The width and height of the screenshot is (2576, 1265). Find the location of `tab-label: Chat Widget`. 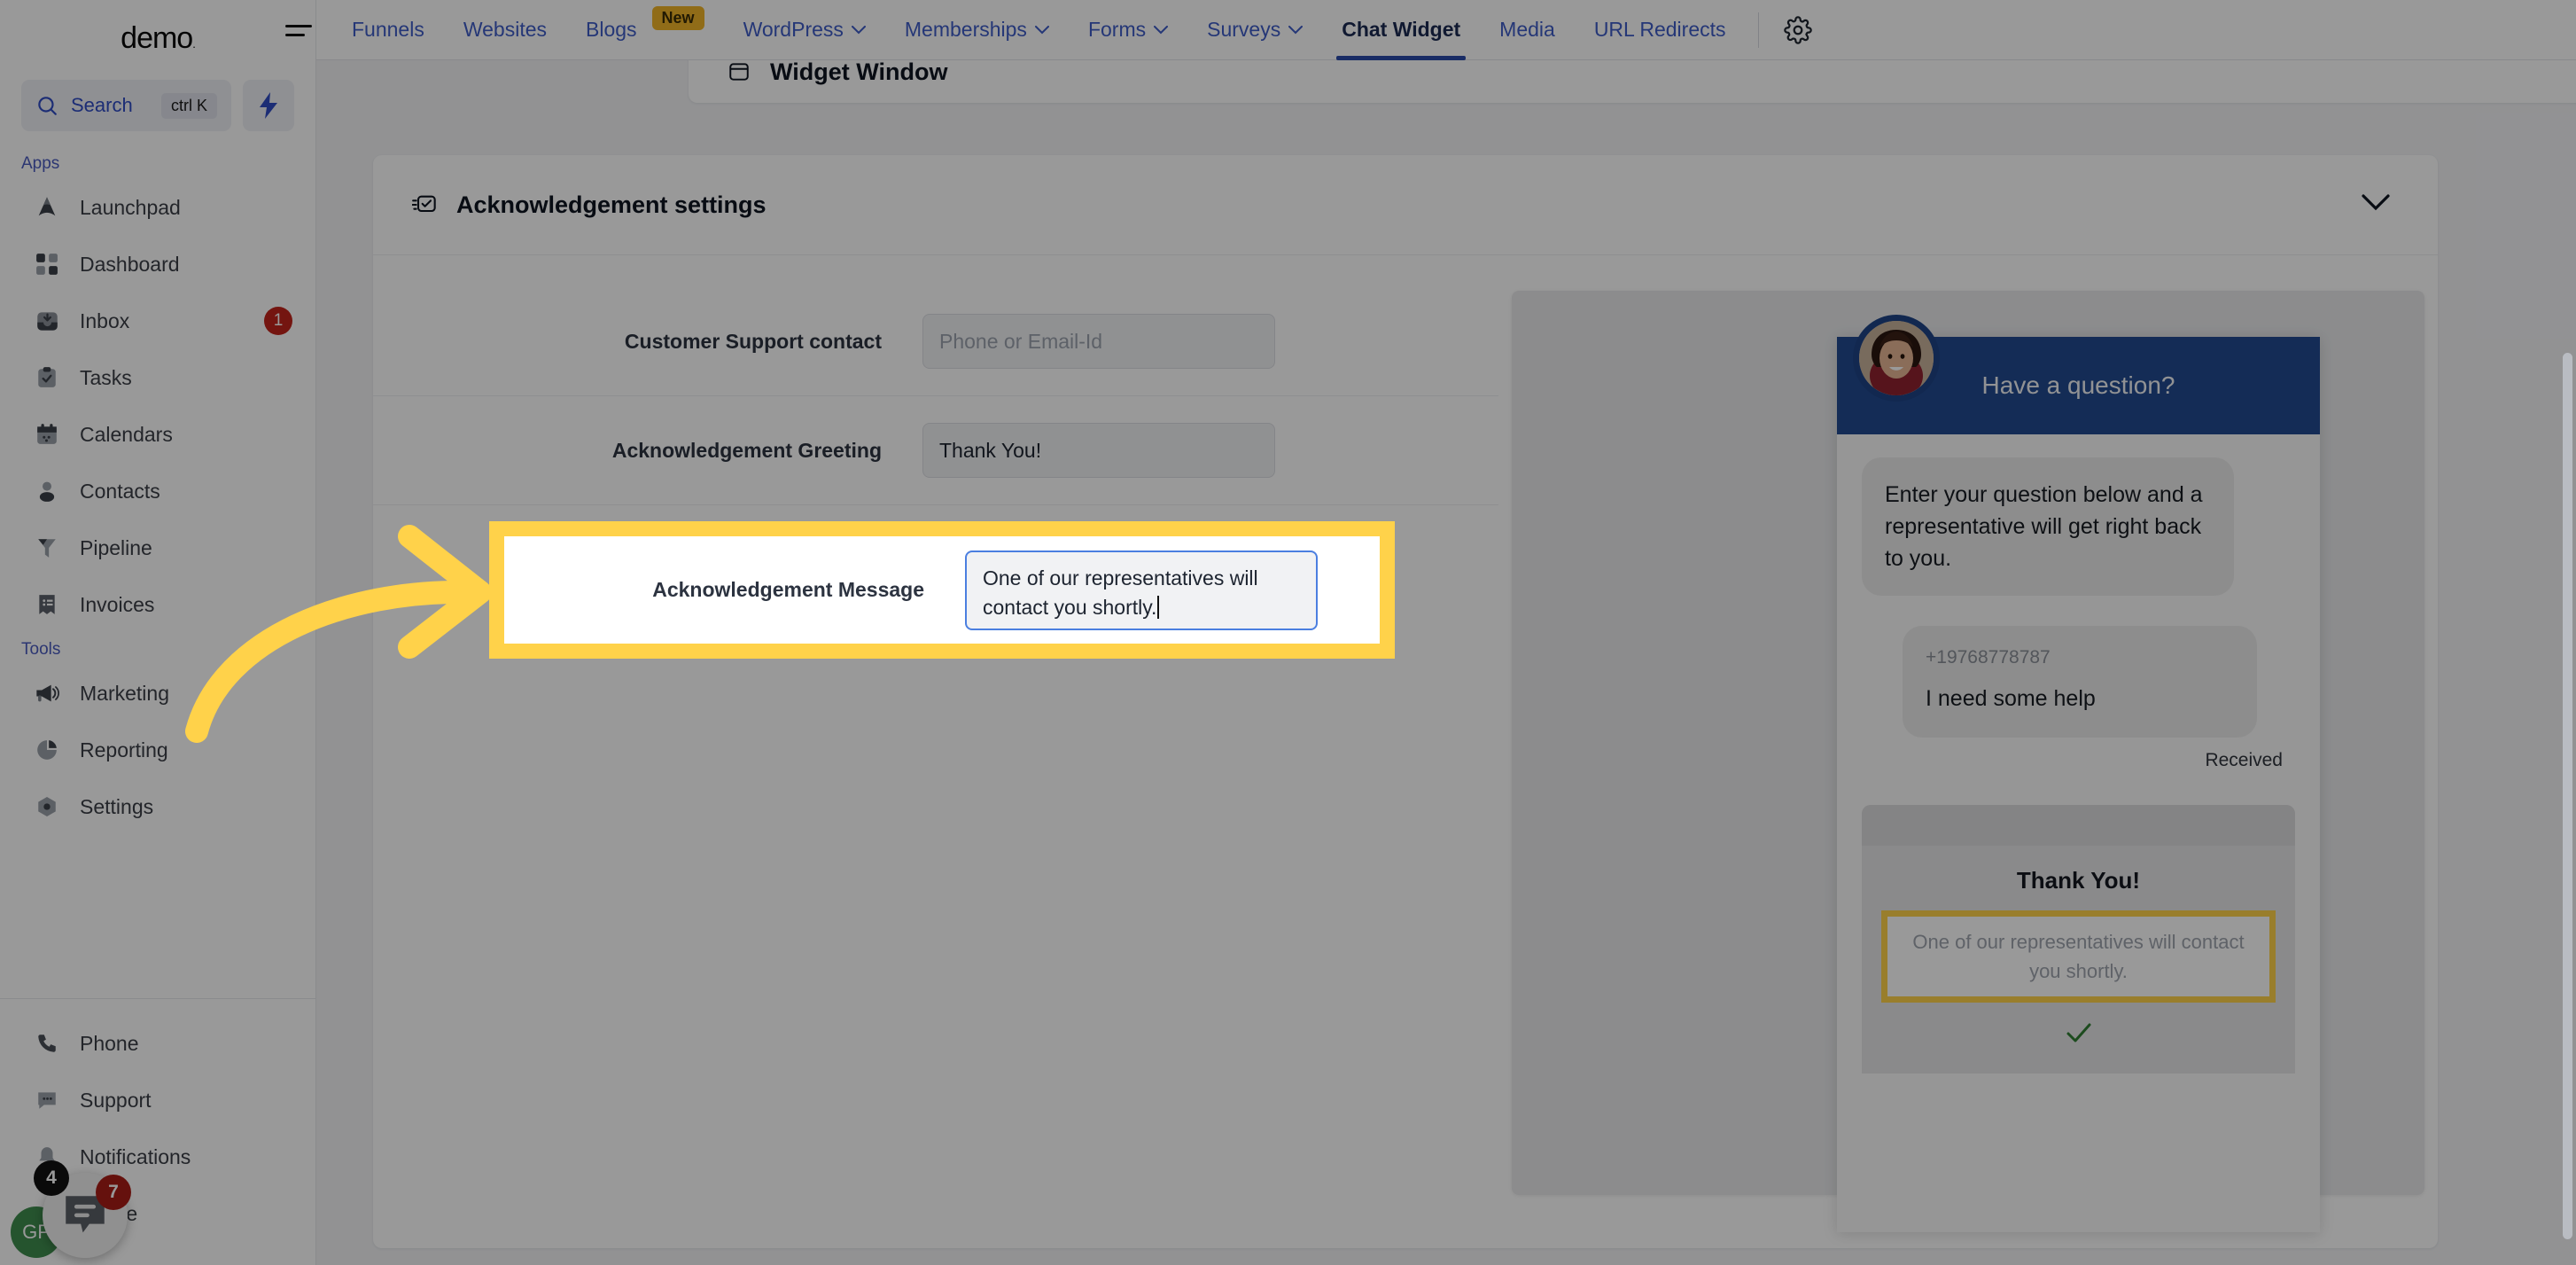

tab-label: Chat Widget is located at coordinates (1401, 29).